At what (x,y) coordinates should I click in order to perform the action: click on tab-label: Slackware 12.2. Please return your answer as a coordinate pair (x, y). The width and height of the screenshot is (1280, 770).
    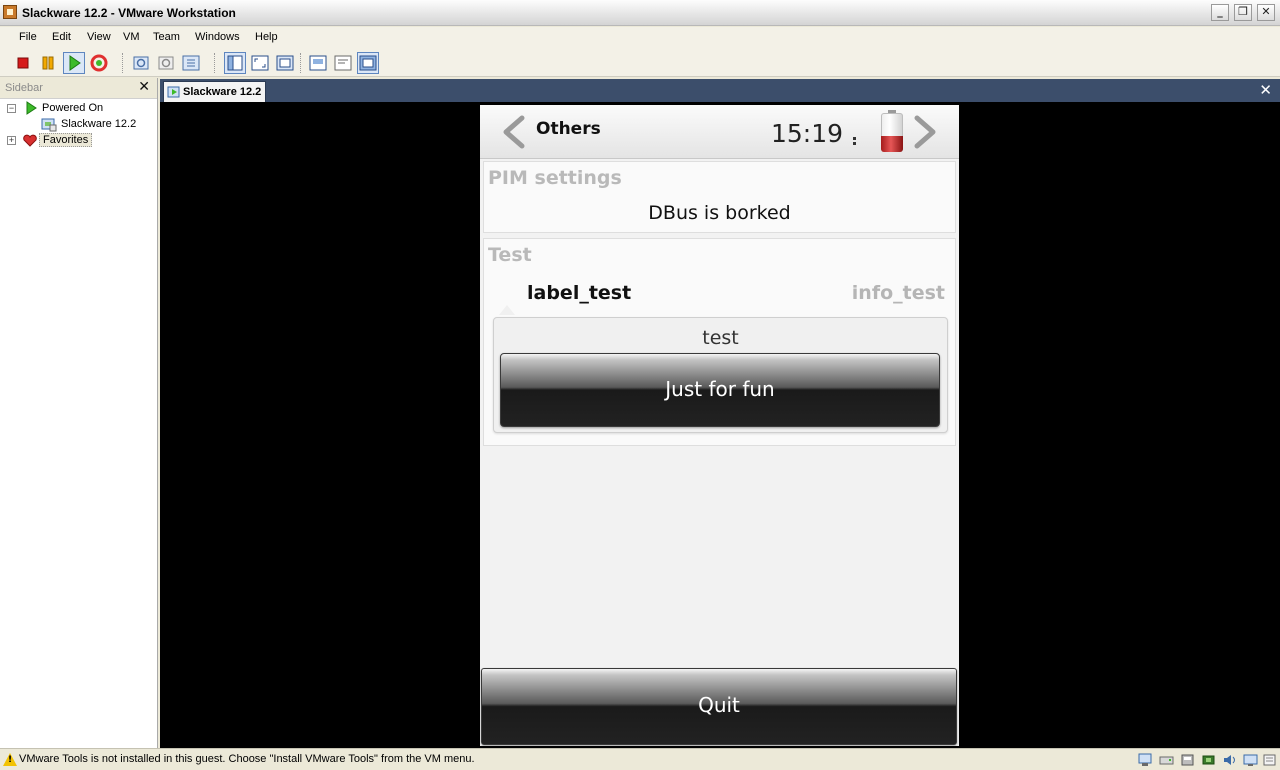
    Looking at the image, I should click on (222, 92).